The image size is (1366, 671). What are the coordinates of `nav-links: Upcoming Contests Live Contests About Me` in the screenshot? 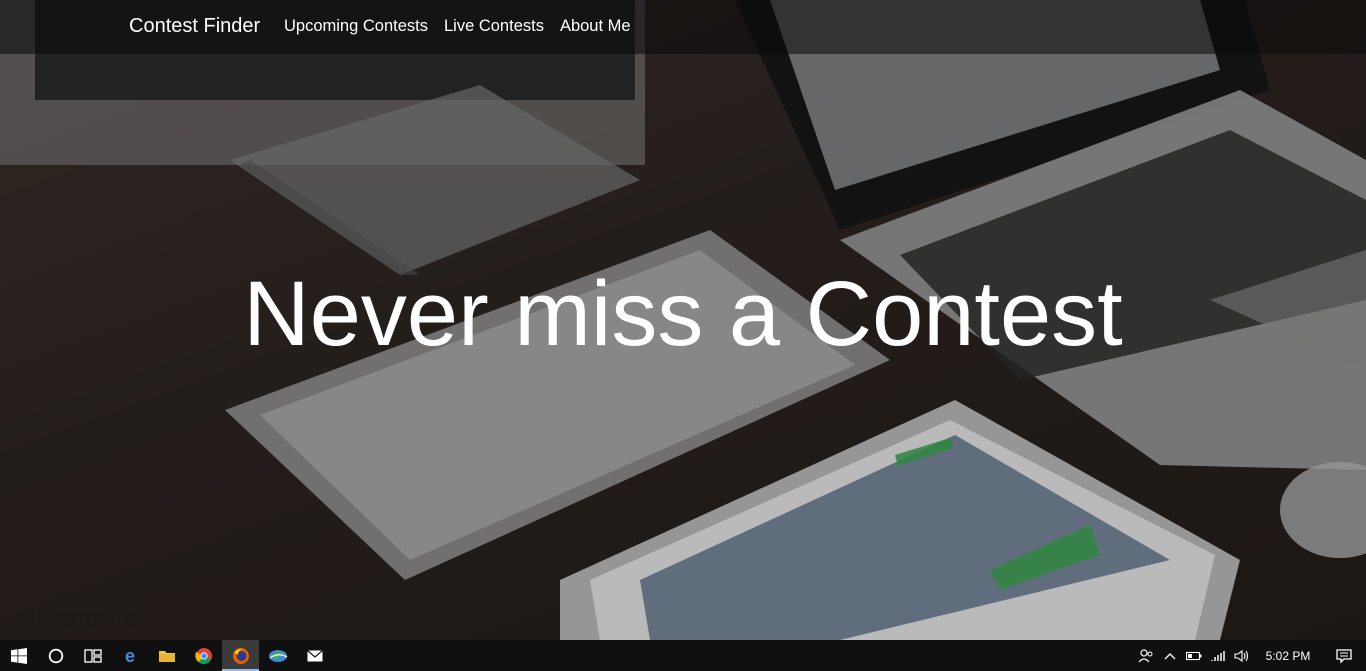 It's located at (457, 26).